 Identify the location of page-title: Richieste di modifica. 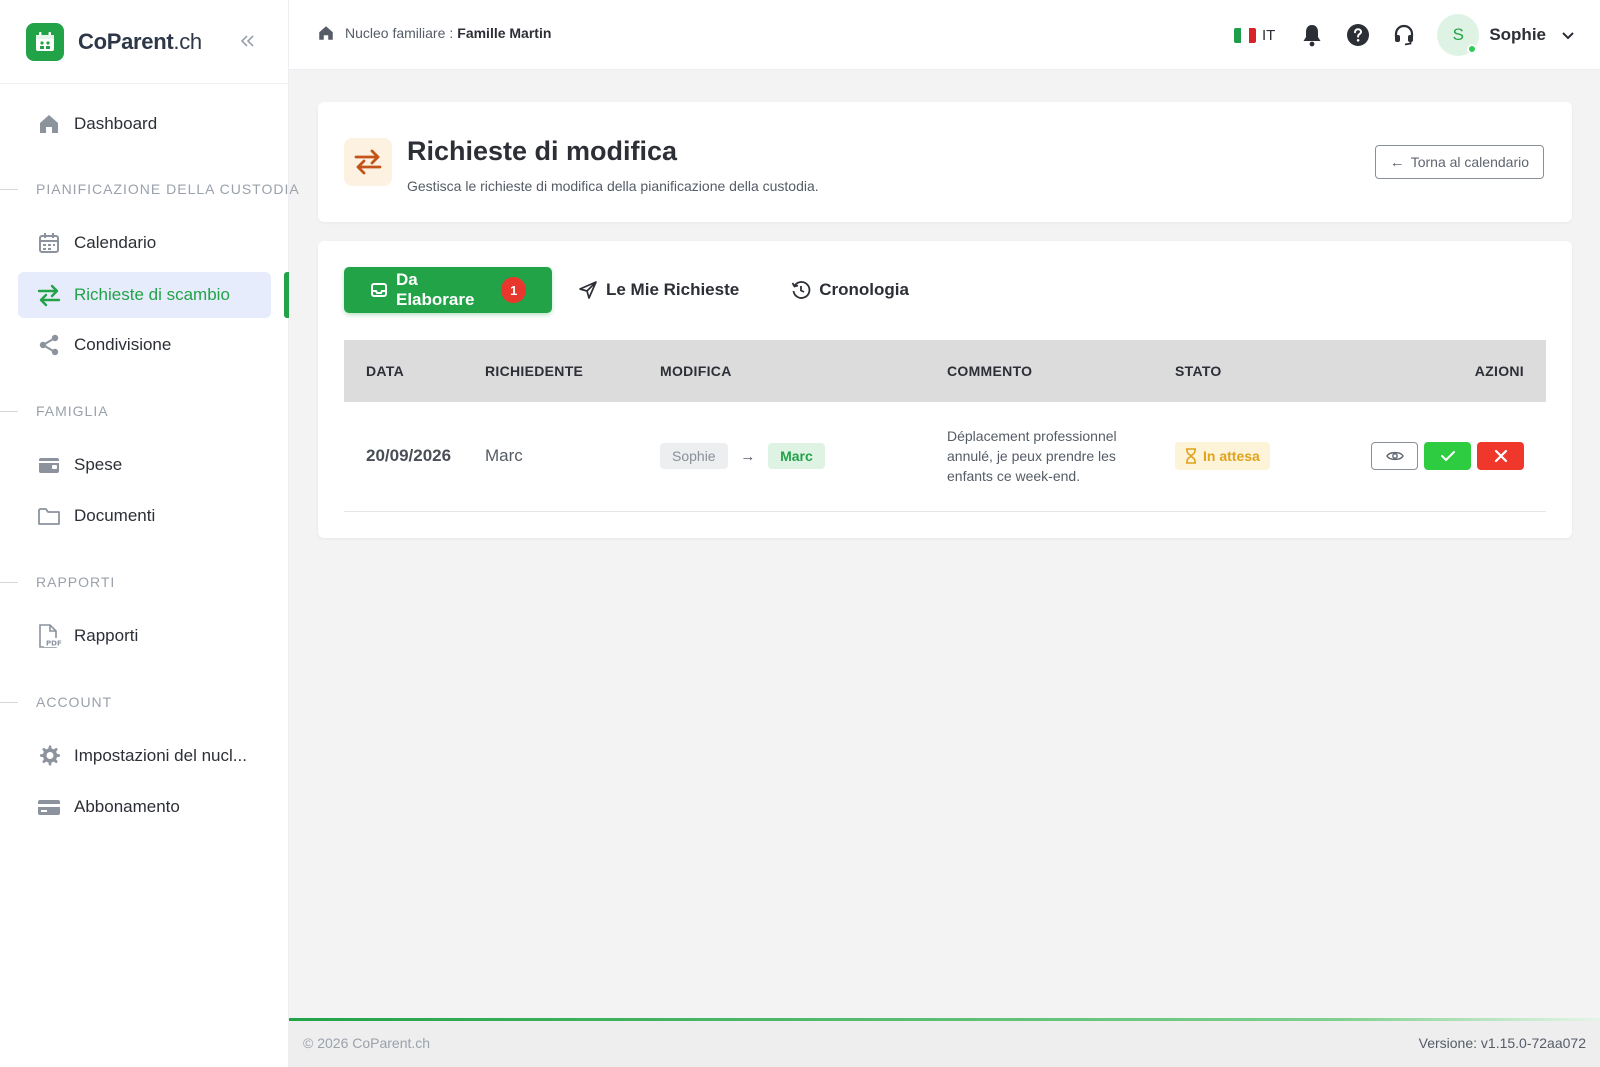
(542, 151).